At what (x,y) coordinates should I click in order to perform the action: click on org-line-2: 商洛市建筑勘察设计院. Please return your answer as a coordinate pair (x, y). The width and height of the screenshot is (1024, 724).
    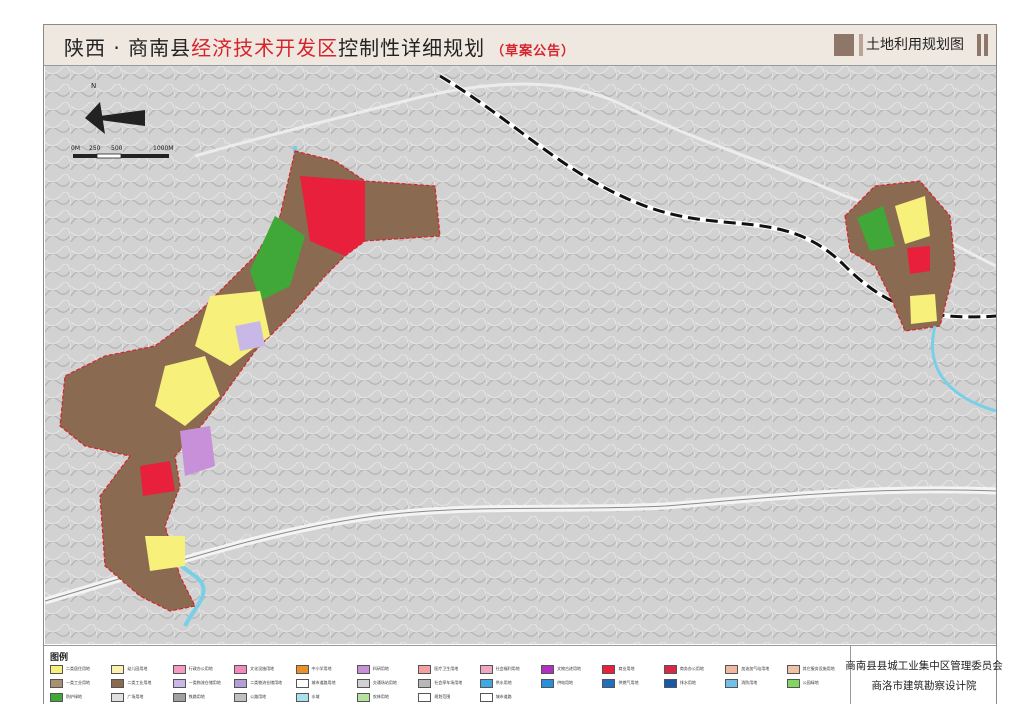
    Looking at the image, I should click on (924, 685).